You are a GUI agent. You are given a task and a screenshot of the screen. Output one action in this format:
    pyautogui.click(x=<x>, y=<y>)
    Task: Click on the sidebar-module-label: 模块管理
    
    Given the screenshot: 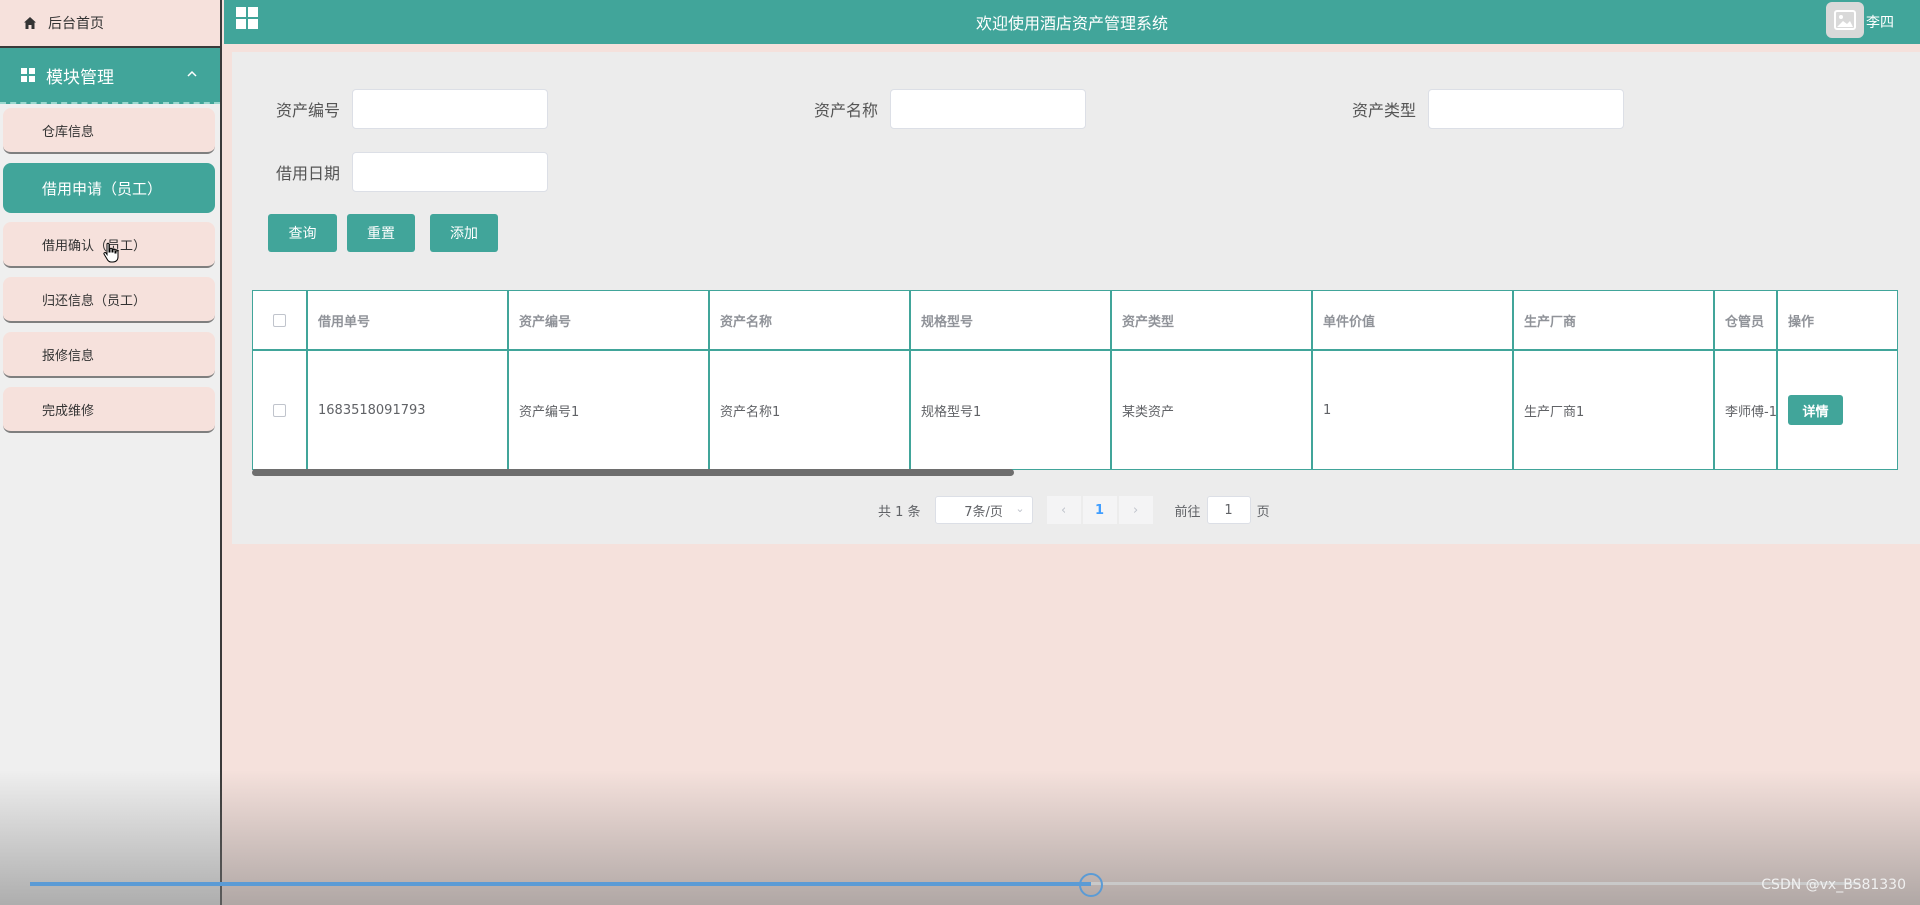 What is the action you would take?
    pyautogui.click(x=80, y=77)
    